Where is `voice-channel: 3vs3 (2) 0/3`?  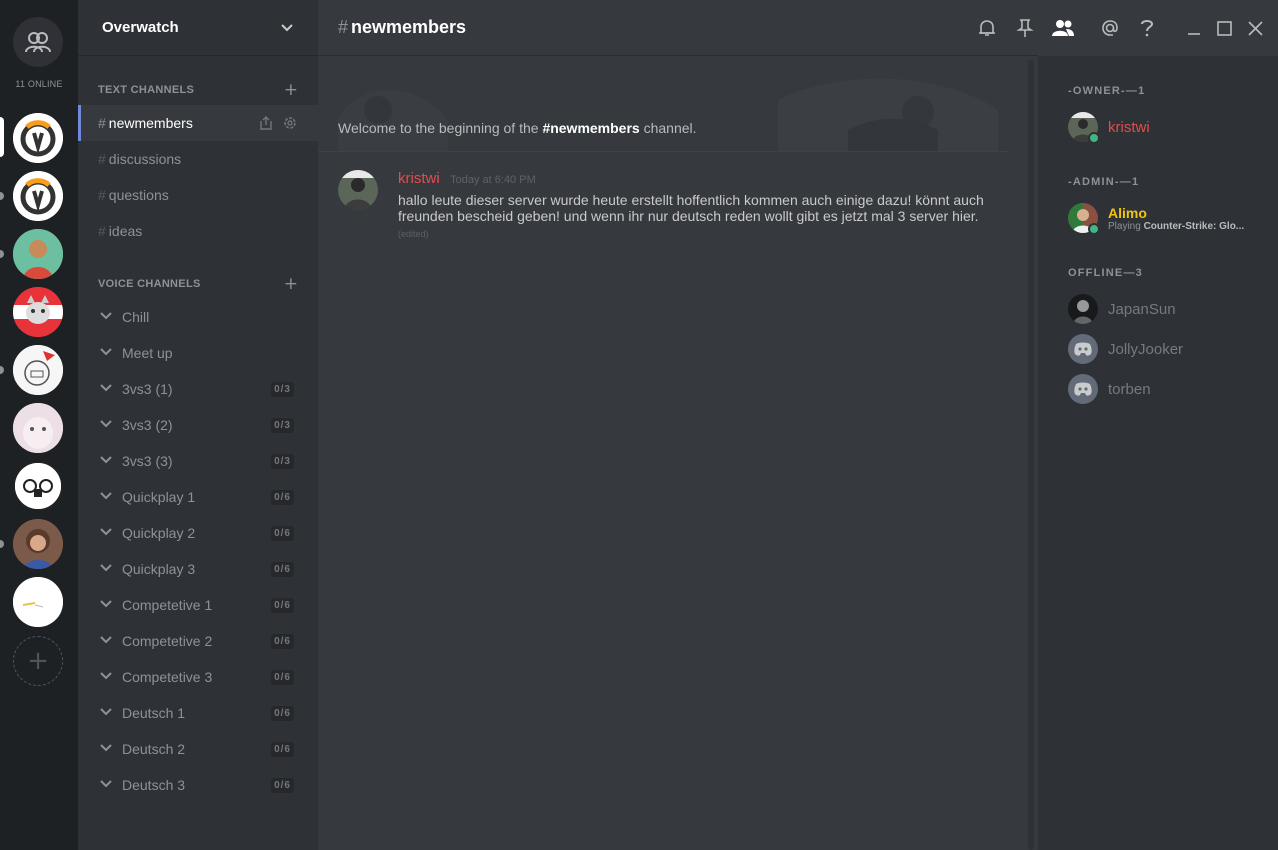
voice-channel: 3vs3 (2) 0/3 is located at coordinates (198, 425).